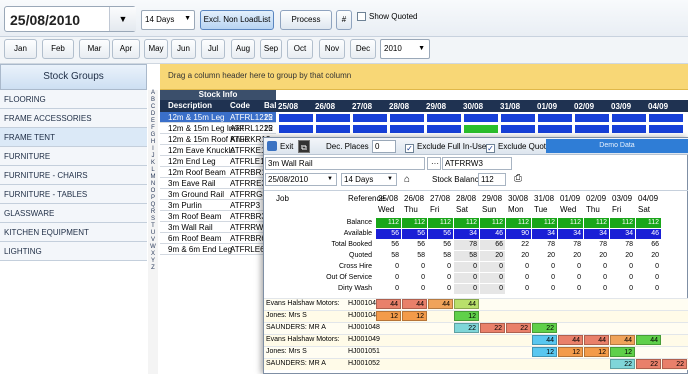 Image resolution: width=688 pixels, height=374 pixels. What do you see at coordinates (153, 212) in the screenshot?
I see `alphabet-letter: R` at bounding box center [153, 212].